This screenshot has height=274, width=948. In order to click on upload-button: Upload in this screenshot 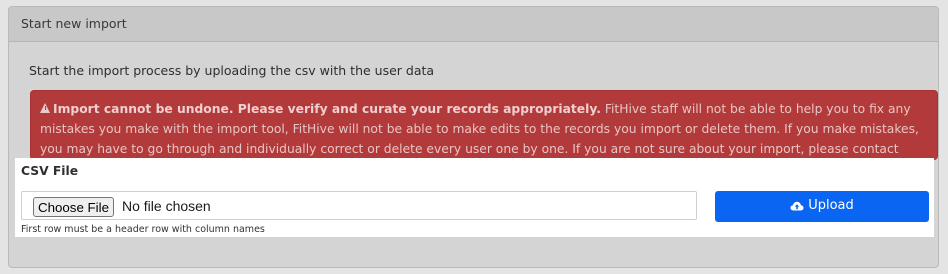, I will do `click(822, 206)`.